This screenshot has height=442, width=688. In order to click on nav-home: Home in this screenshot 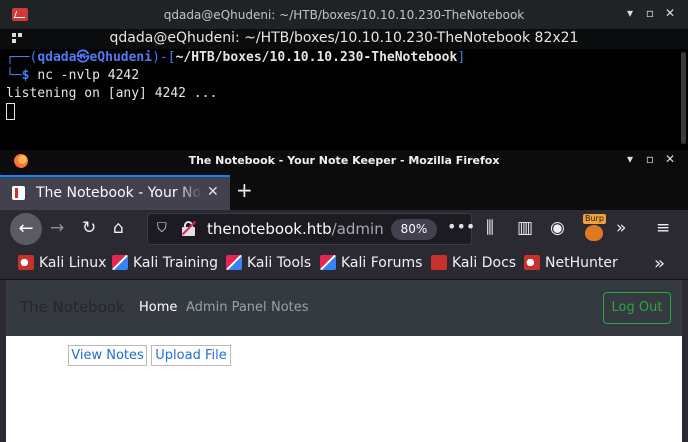, I will do `click(158, 307)`.